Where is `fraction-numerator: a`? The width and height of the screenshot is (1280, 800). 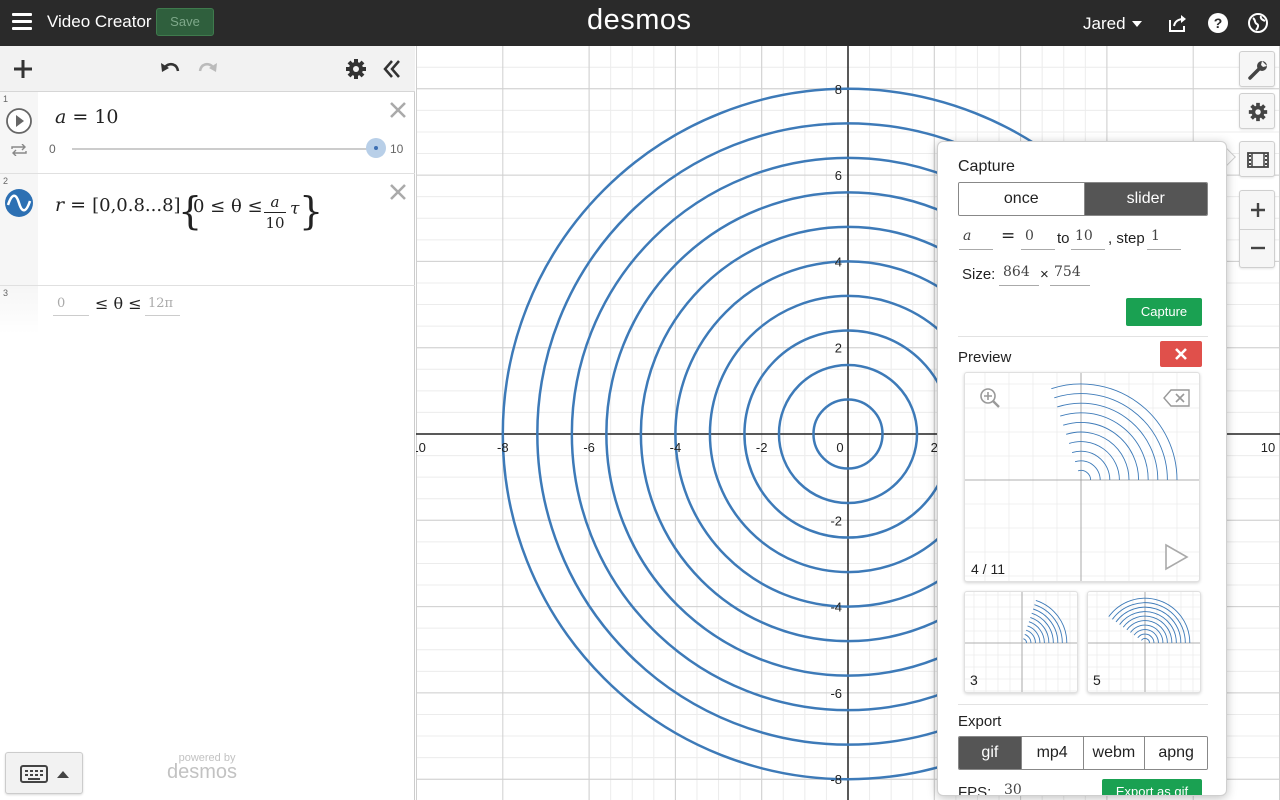
fraction-numerator: a is located at coordinates (275, 202).